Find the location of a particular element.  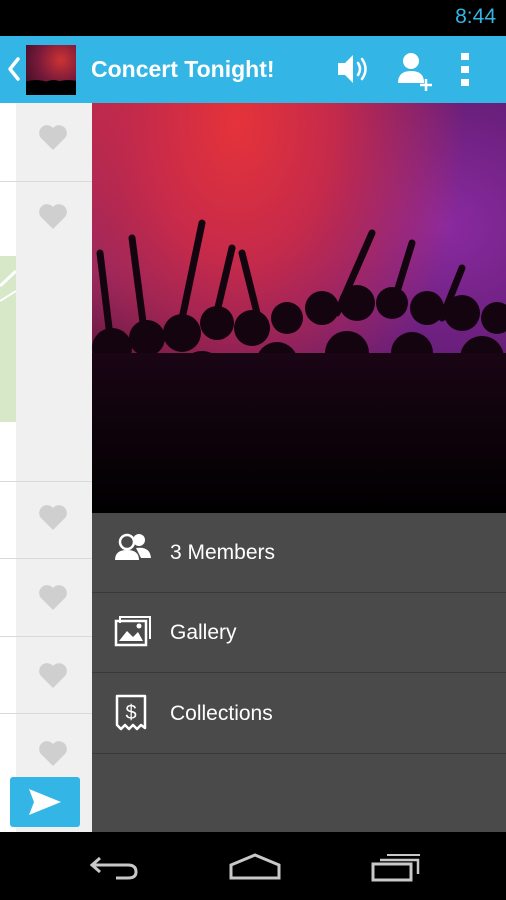

menu-label-gallery: Gallery is located at coordinates (203, 632).